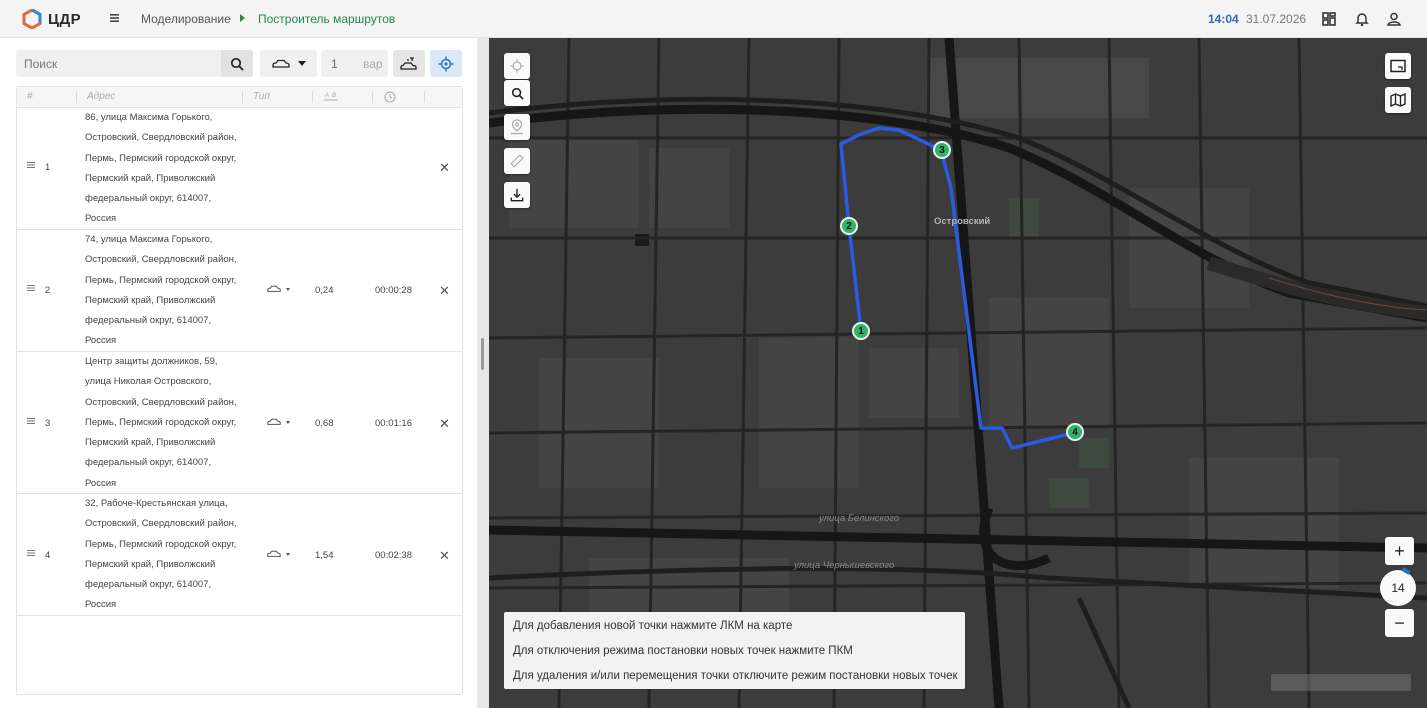  What do you see at coordinates (186, 19) in the screenshot?
I see `breadcrumb-modeling: Моделирование` at bounding box center [186, 19].